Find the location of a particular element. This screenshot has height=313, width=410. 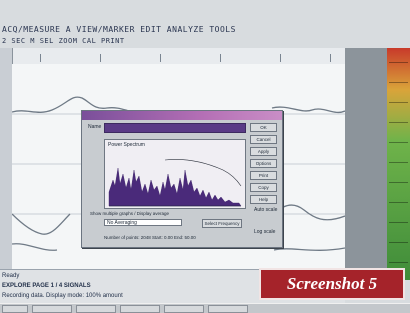

dialog-titlebar is located at coordinates (182, 115).